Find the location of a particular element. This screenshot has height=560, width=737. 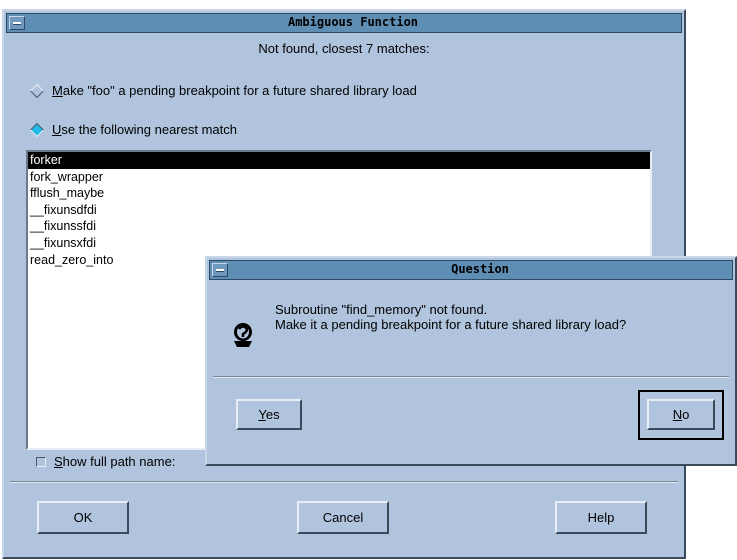

list-item: forker is located at coordinates (339, 160).